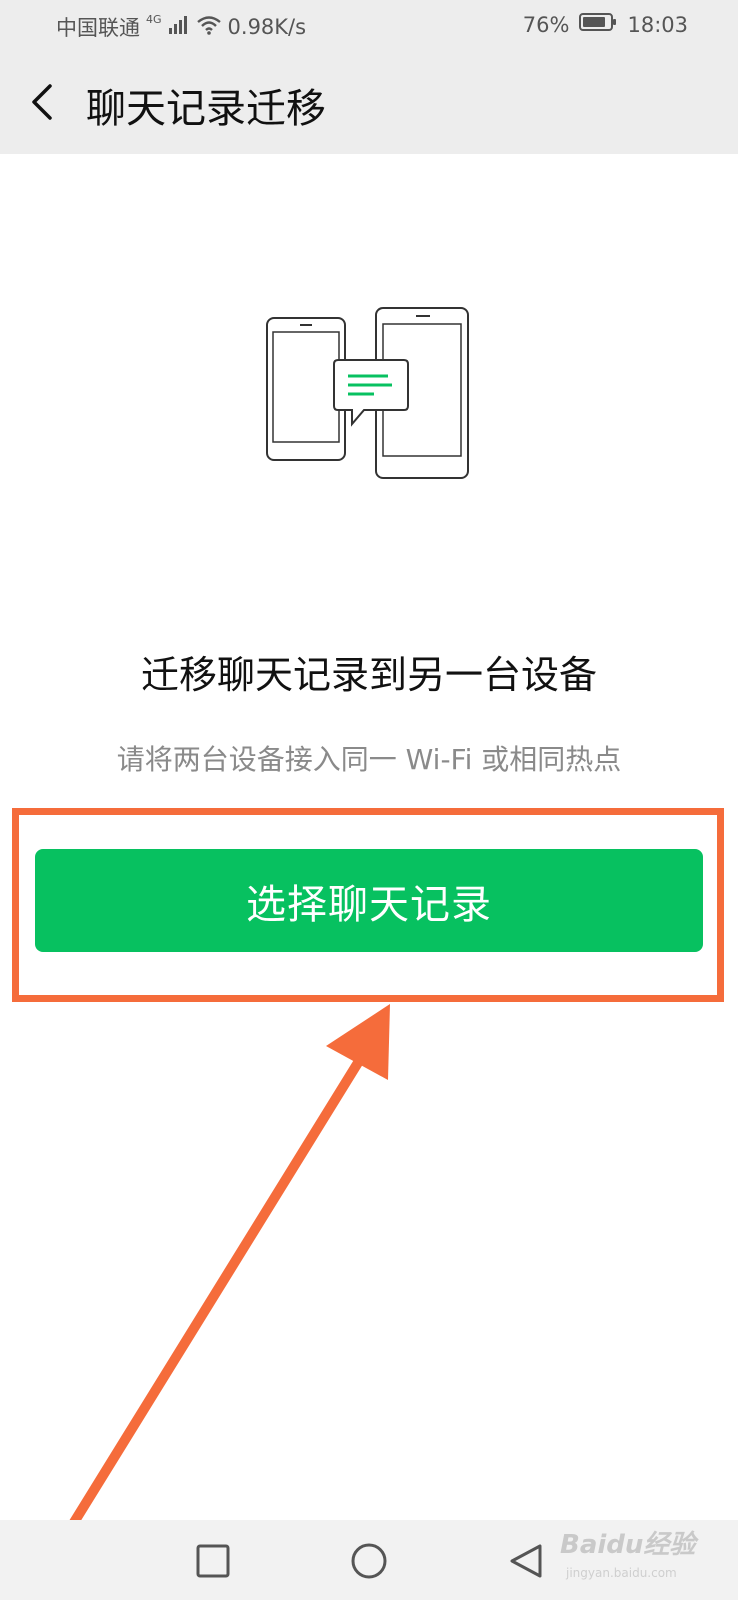  I want to click on select-chat-history-button: 选择聊天记录, so click(369, 900).